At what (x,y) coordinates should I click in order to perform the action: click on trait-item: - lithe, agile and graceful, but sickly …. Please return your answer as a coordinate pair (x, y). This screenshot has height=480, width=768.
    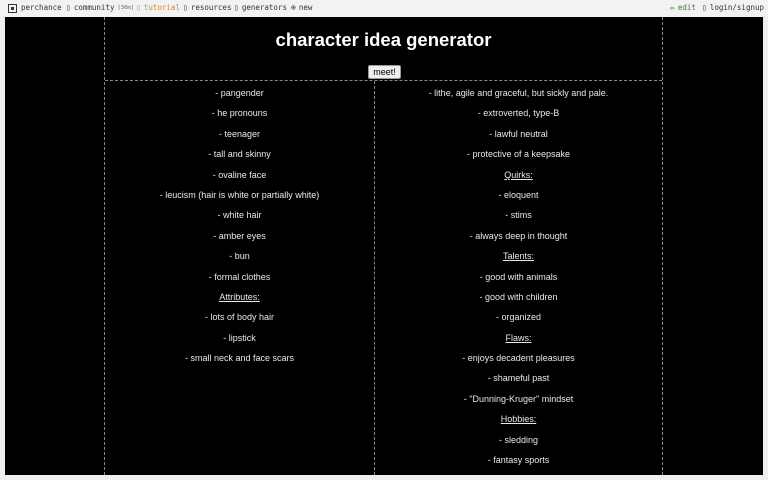
    Looking at the image, I should click on (518, 93).